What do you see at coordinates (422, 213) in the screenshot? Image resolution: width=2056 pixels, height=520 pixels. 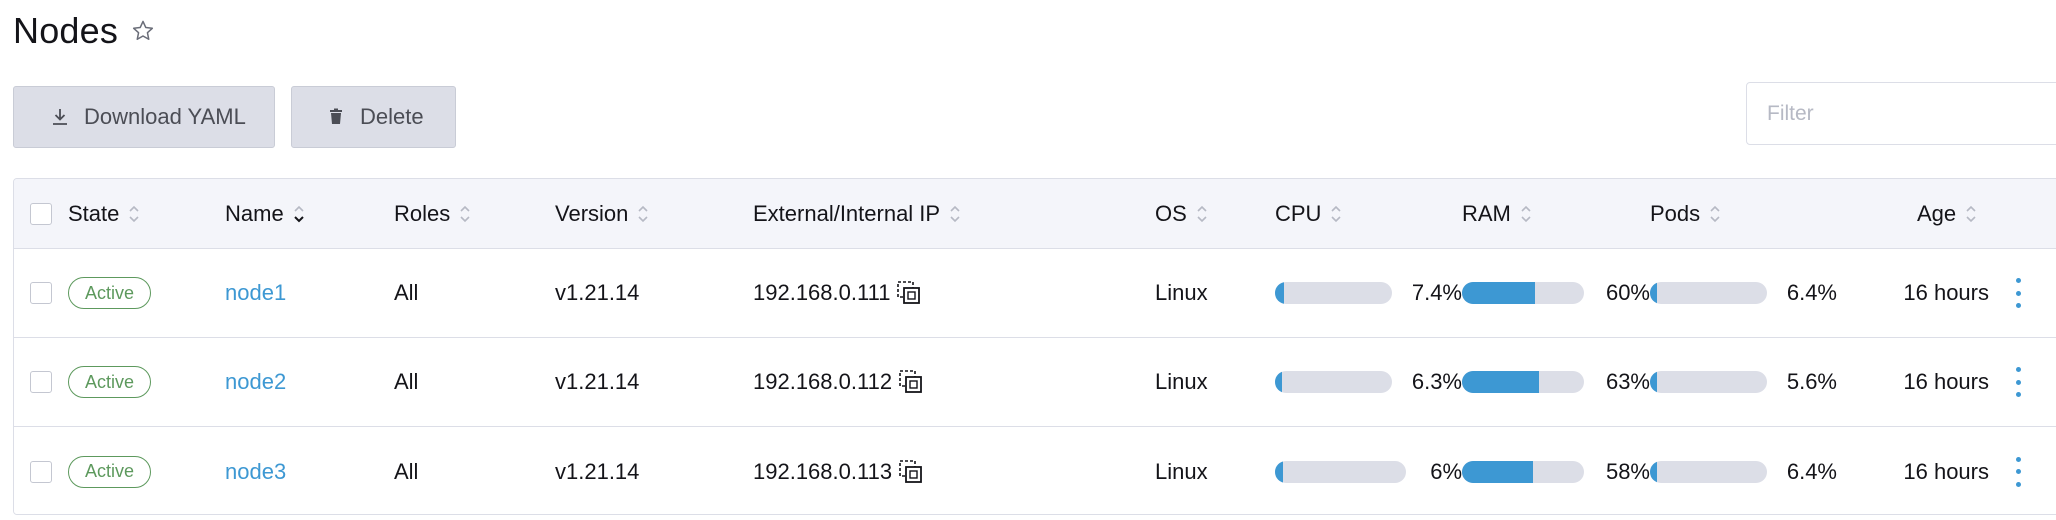 I see `column-label: Roles` at bounding box center [422, 213].